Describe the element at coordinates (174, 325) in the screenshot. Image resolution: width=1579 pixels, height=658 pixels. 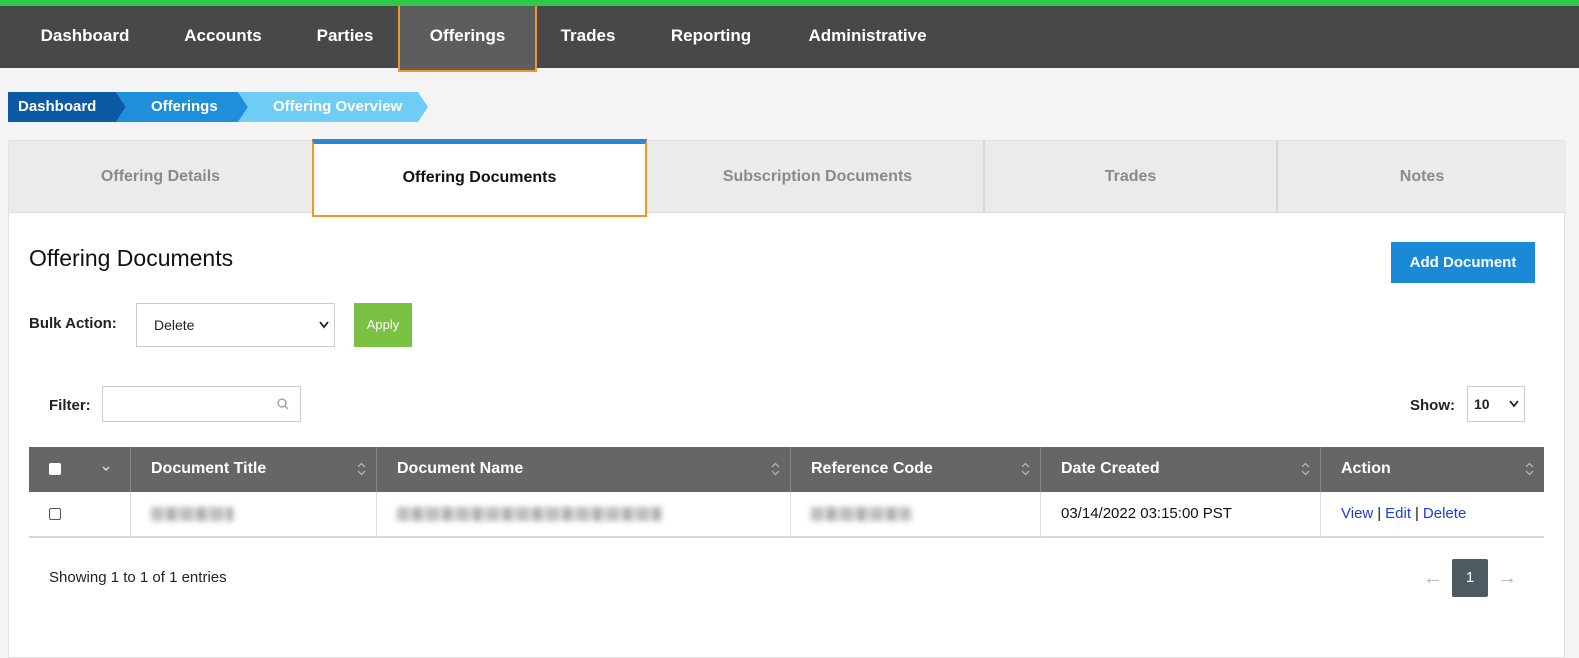
I see `bulk-action-value: Delete` at that location.